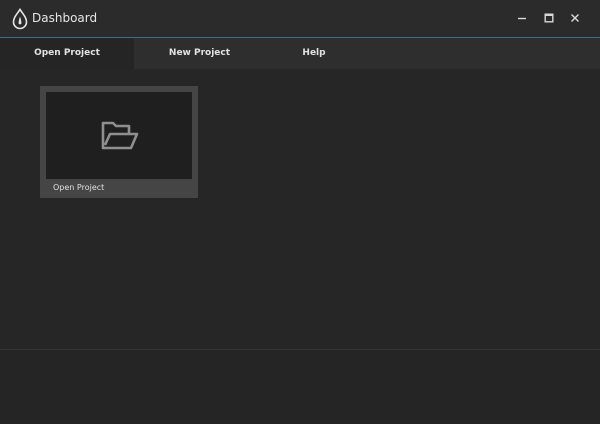 The width and height of the screenshot is (600, 424). I want to click on card-thumbnail, so click(119, 135).